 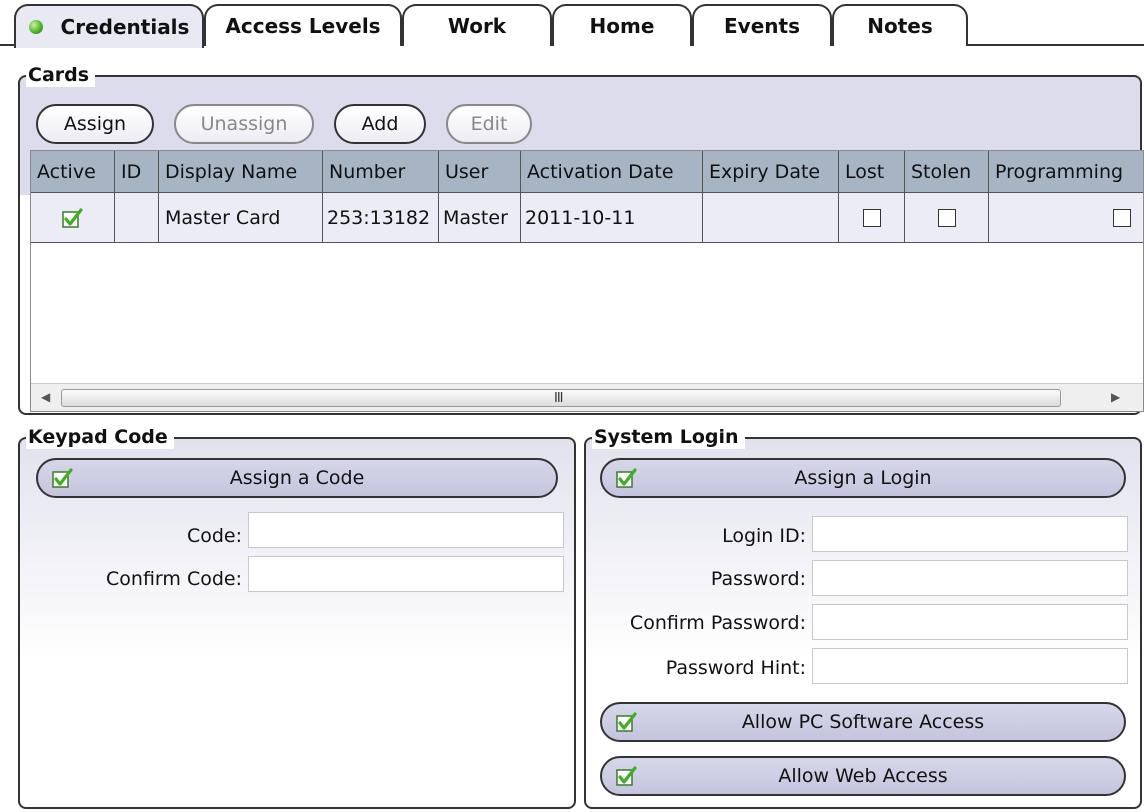 I want to click on allow-pc-software-access-toggle: Allow PC Software Access, so click(x=863, y=722).